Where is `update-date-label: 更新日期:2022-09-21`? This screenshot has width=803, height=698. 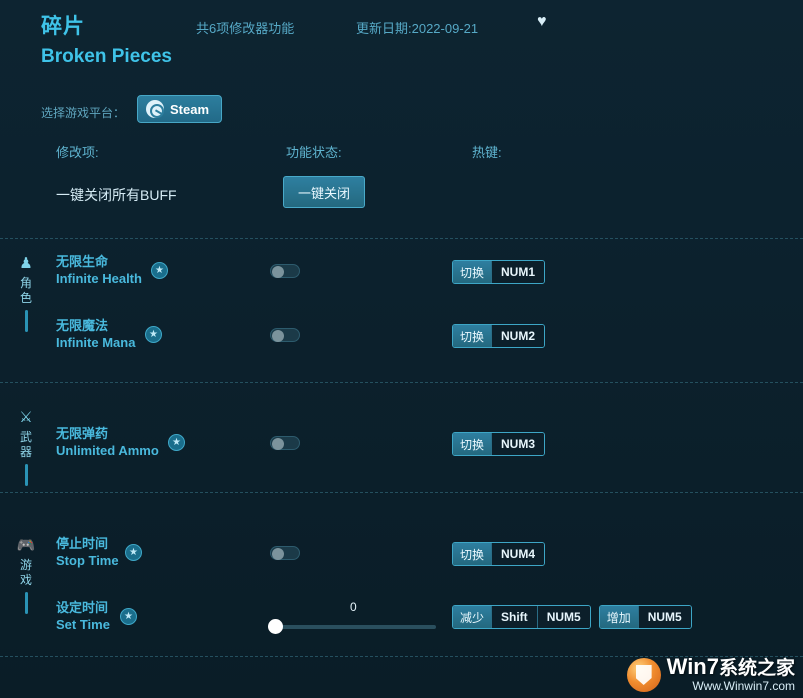
update-date-label: 更新日期:2022-09-21 is located at coordinates (417, 28).